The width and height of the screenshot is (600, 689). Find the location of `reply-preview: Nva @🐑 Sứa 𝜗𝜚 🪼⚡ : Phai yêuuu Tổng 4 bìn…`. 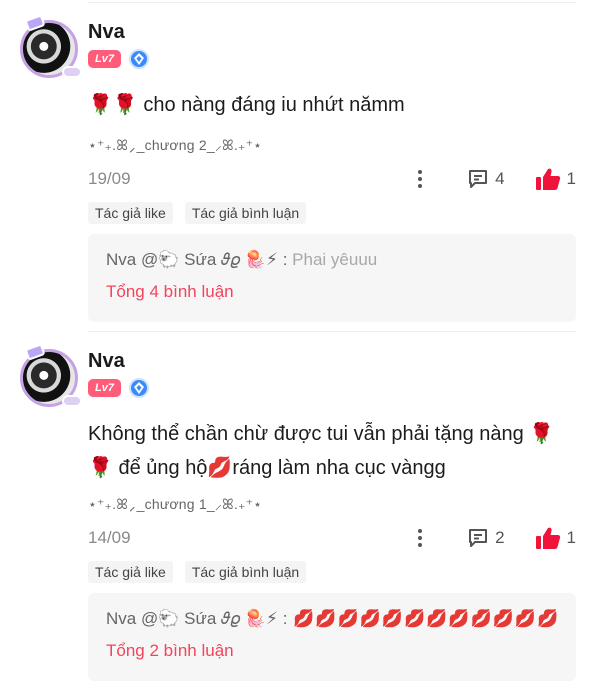

reply-preview: Nva @🐑 Sứa 𝜗𝜚 🪼⚡ : Phai yêuuu Tổng 4 bìn… is located at coordinates (332, 278).